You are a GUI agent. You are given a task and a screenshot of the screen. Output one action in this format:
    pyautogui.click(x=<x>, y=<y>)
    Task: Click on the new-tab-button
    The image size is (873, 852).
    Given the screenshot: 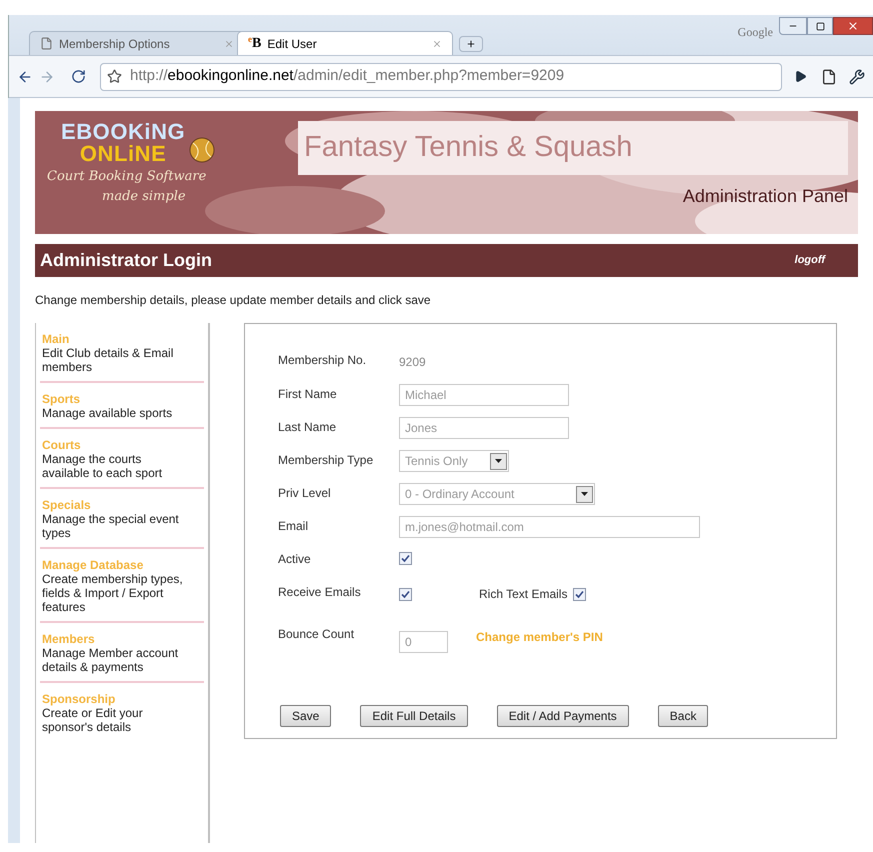 What is the action you would take?
    pyautogui.click(x=471, y=44)
    